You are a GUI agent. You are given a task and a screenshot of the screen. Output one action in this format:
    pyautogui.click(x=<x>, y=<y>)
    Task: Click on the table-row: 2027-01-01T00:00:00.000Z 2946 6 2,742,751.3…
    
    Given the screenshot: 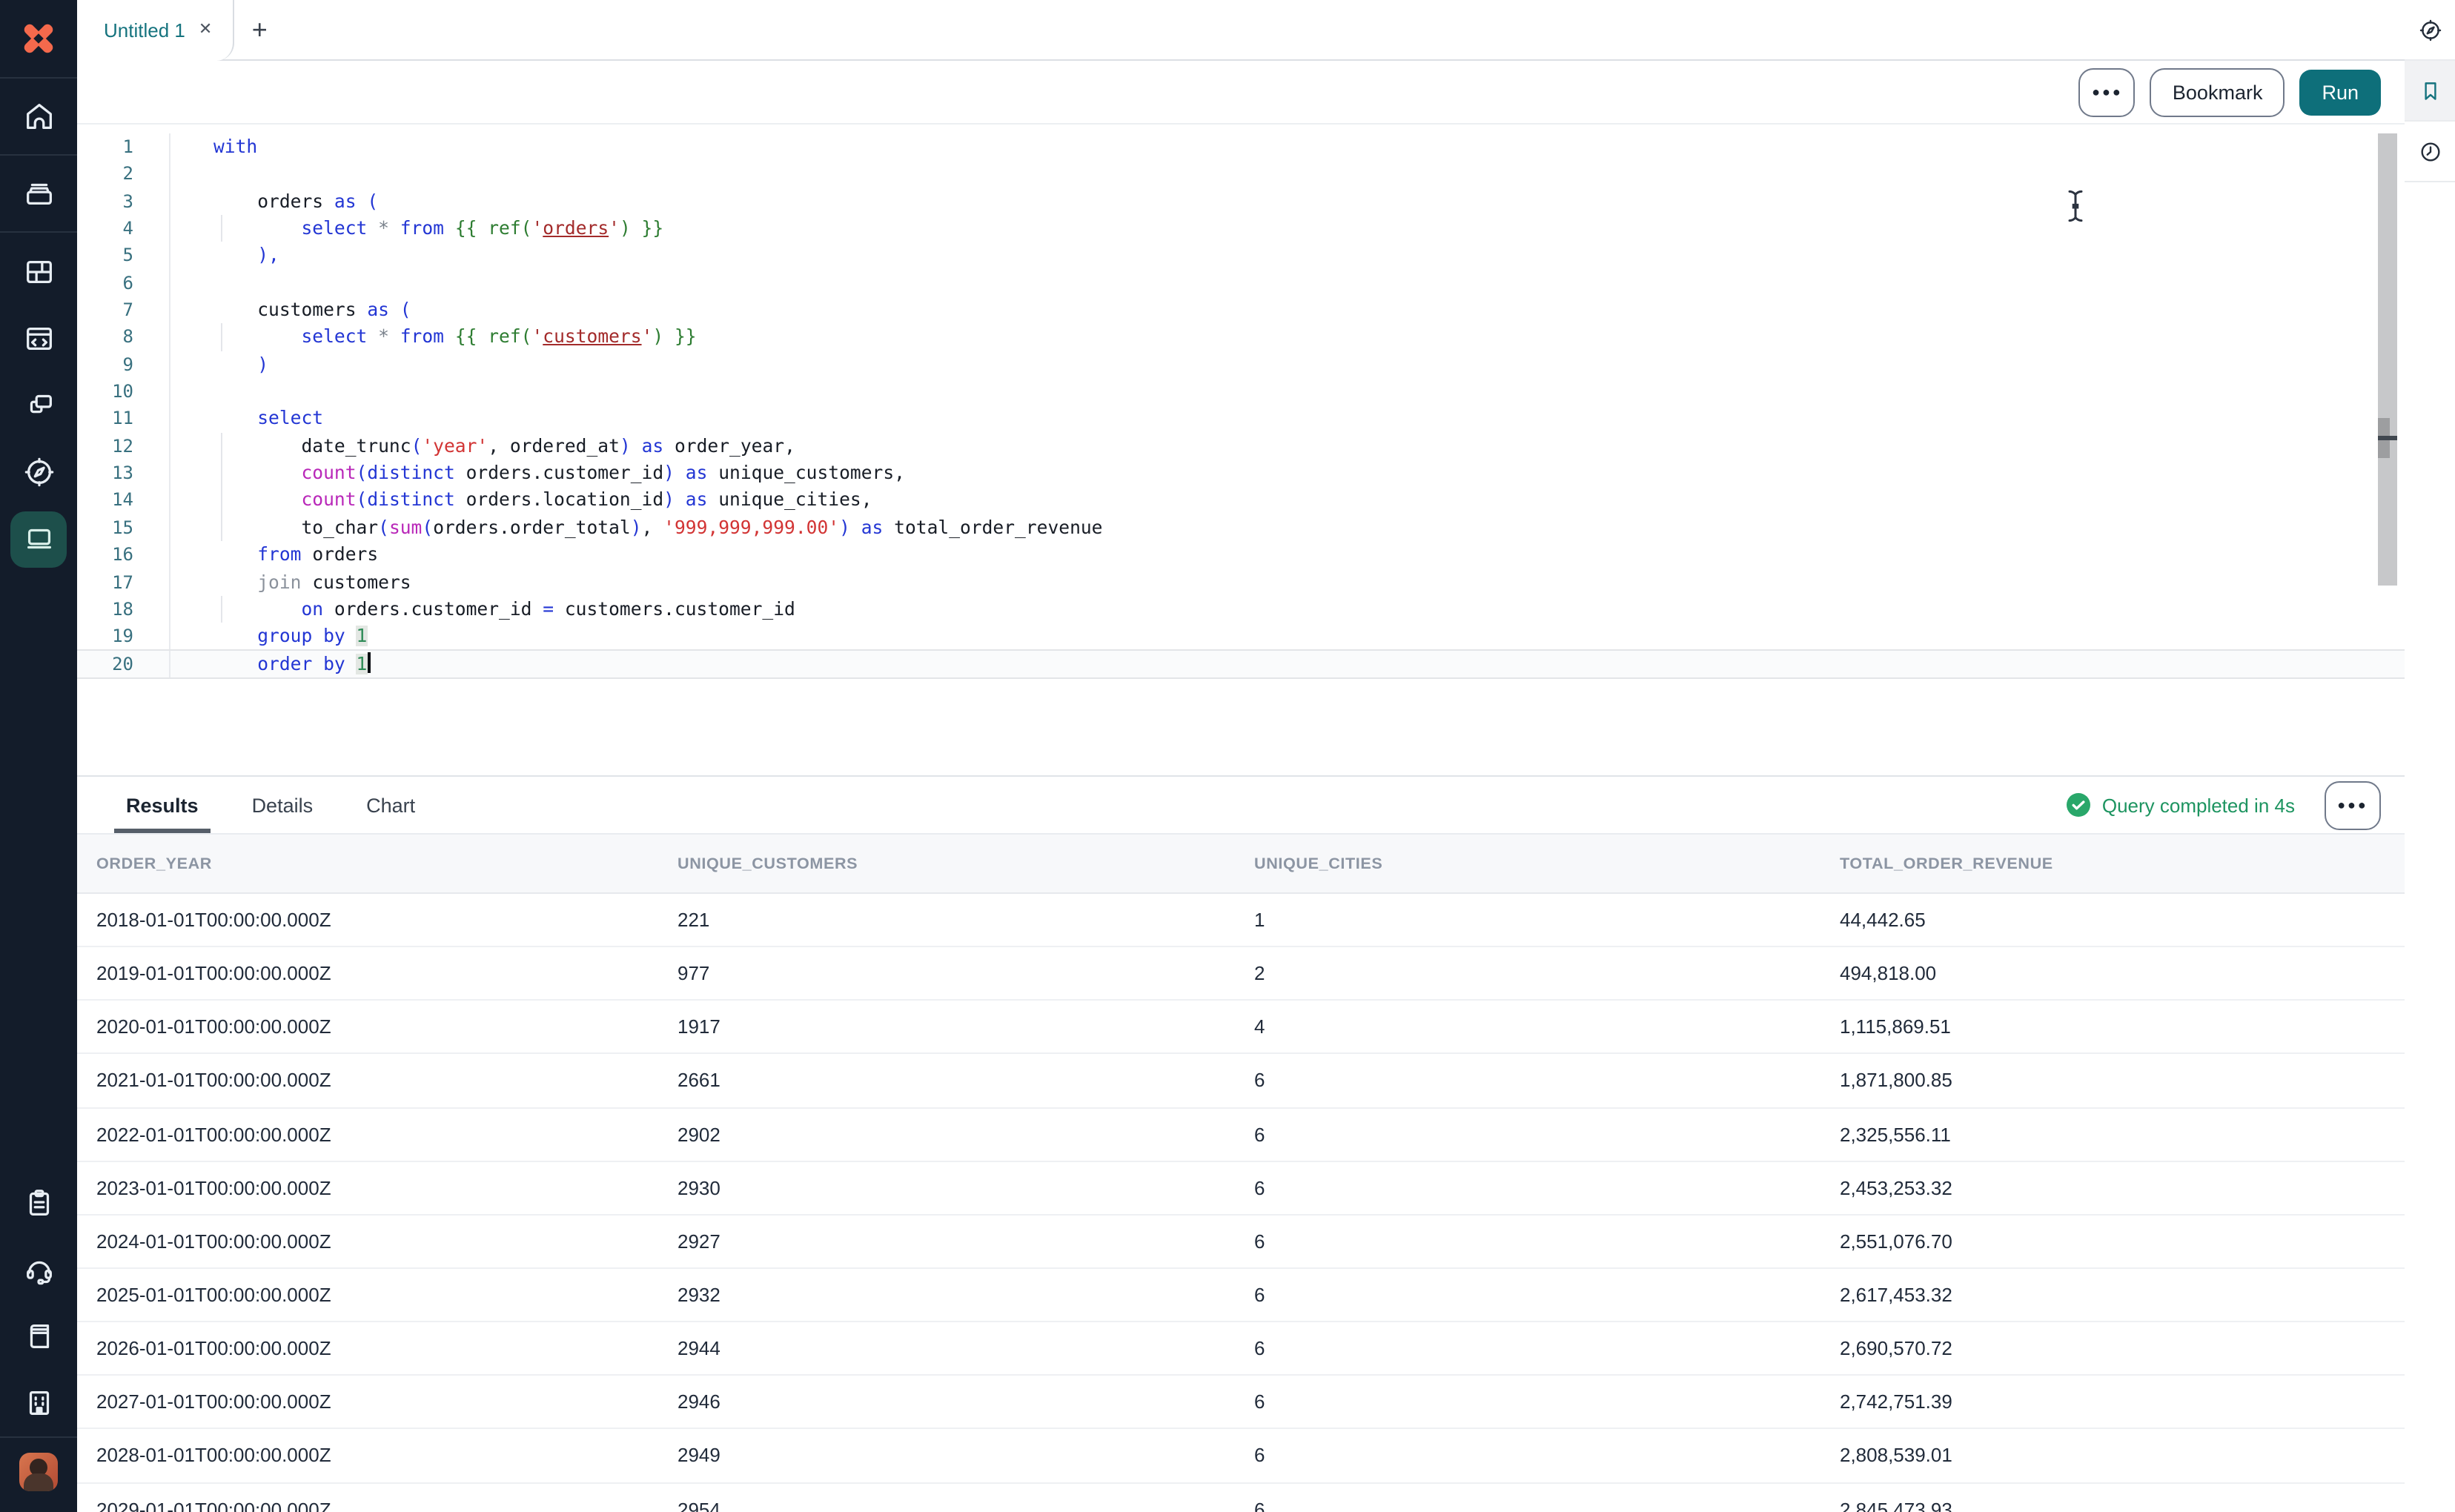 What is the action you would take?
    pyautogui.click(x=1241, y=1403)
    